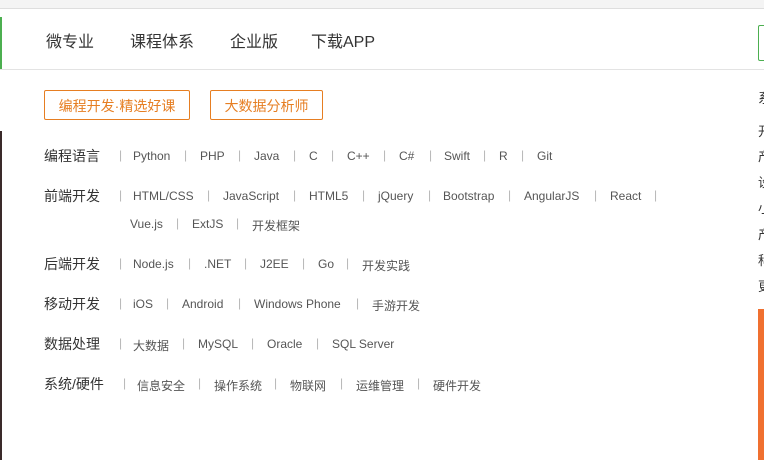  I want to click on link-jquery: jQuery, so click(395, 196).